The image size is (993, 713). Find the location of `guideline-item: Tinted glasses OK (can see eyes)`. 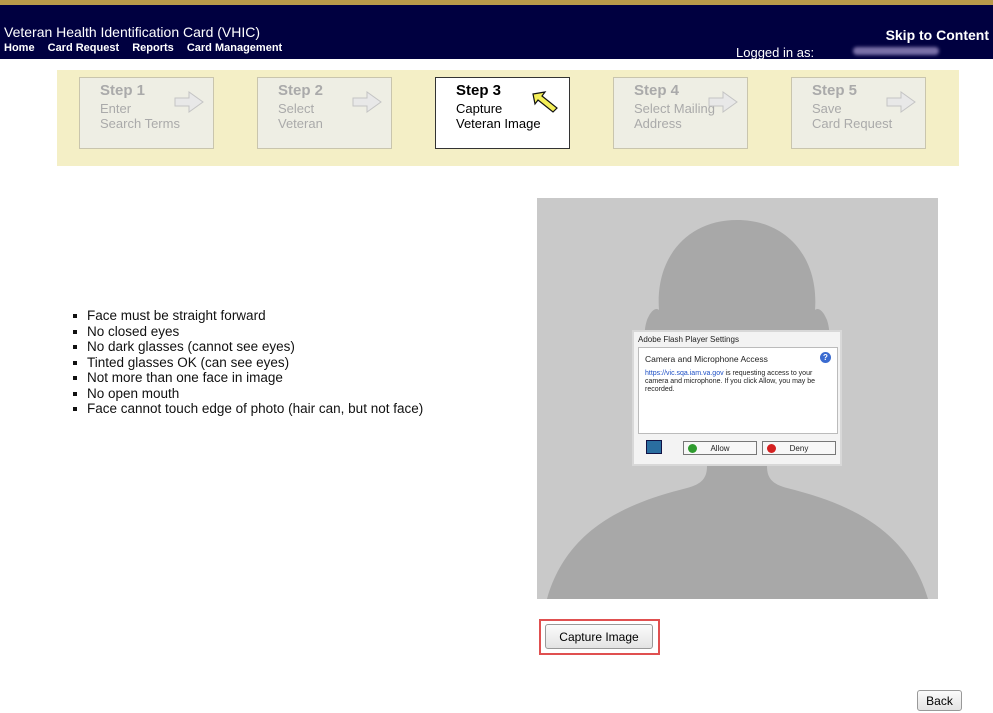

guideline-item: Tinted glasses OK (can see eyes) is located at coordinates (248, 363).